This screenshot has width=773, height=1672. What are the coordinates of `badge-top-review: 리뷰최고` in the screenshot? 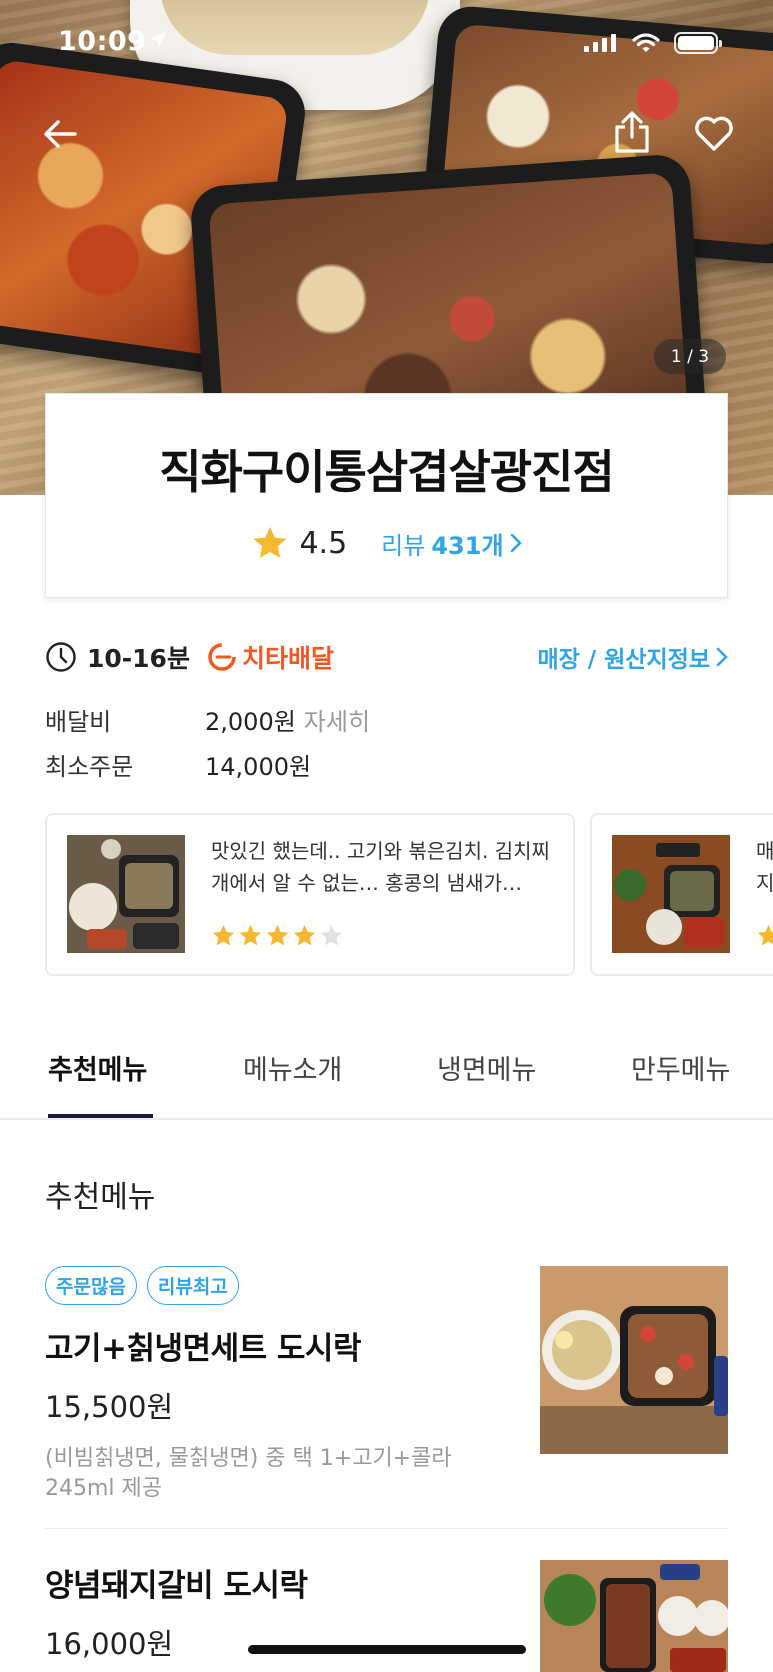 It's located at (192, 1285).